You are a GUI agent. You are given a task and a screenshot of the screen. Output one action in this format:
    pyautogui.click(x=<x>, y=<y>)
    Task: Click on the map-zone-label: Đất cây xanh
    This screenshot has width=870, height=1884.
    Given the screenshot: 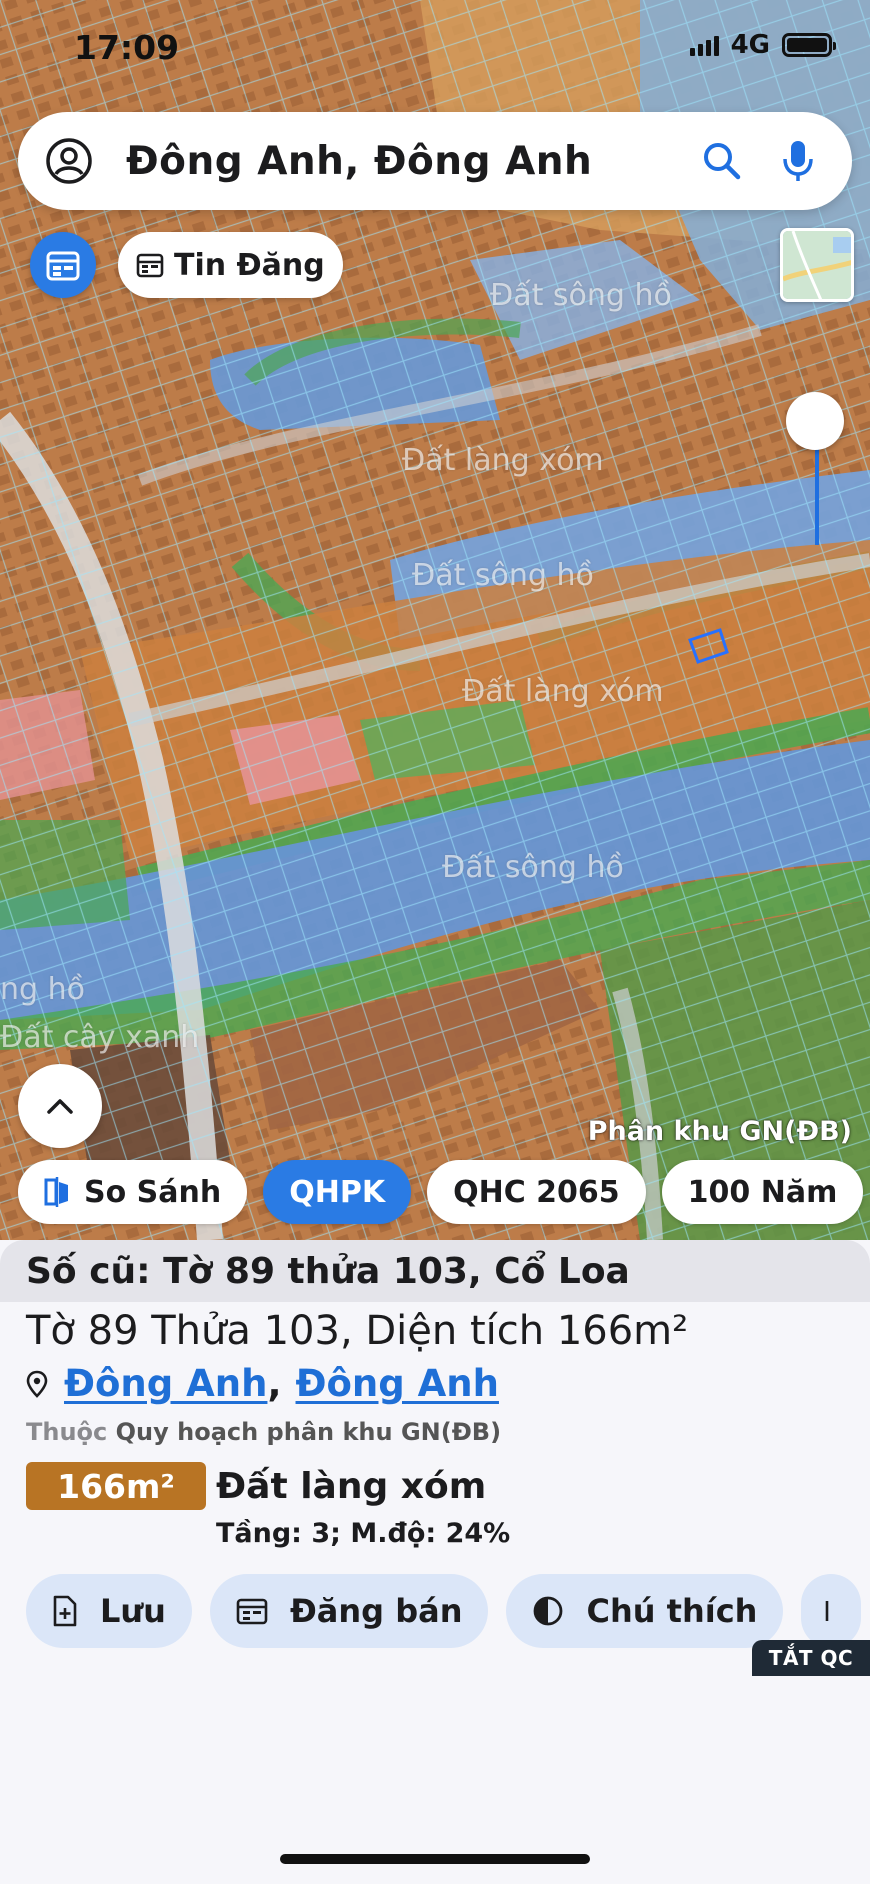 What is the action you would take?
    pyautogui.click(x=100, y=1037)
    